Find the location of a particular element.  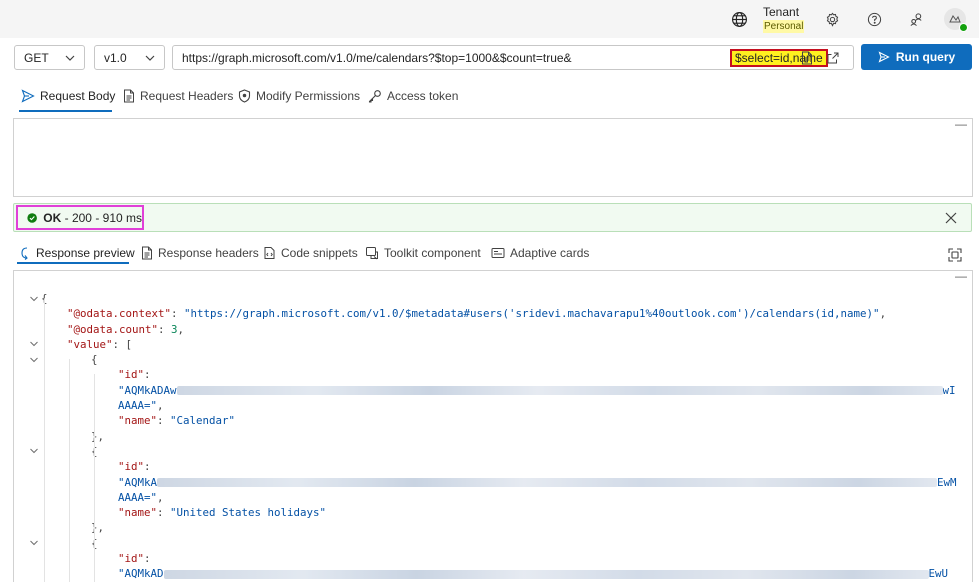

run-query-button: Run query is located at coordinates (916, 57).